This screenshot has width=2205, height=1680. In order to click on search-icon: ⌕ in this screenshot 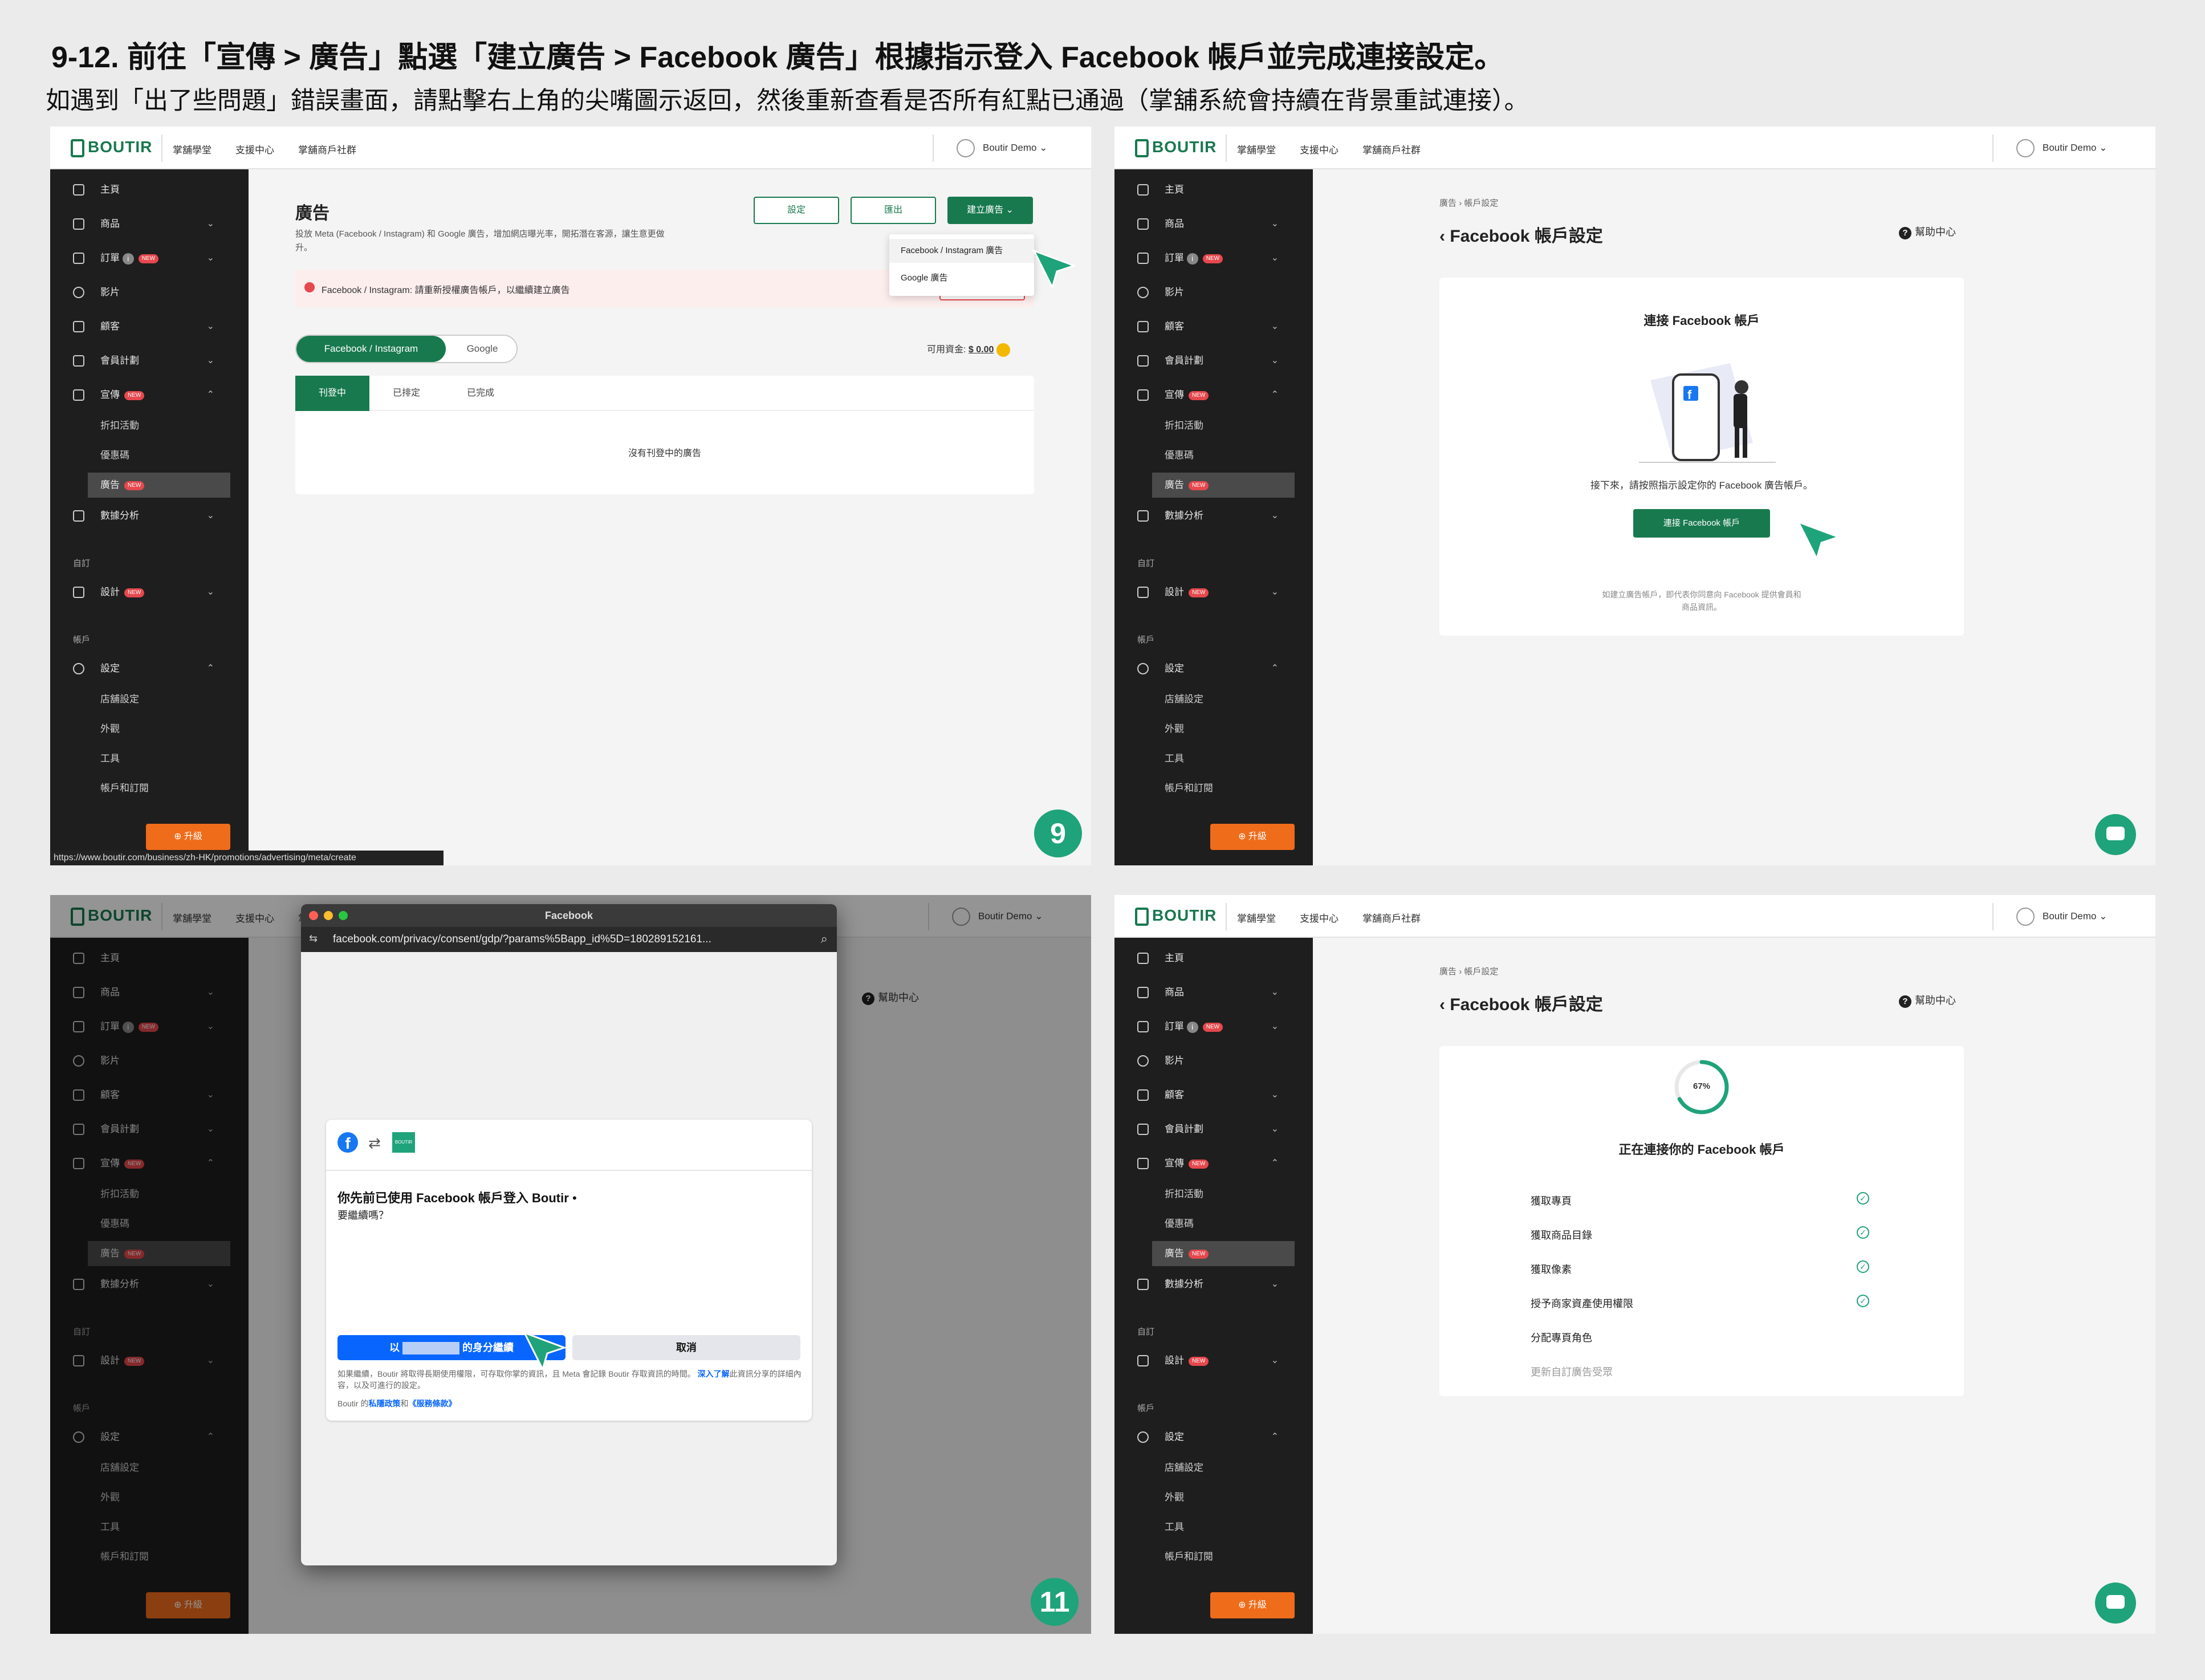, I will do `click(824, 938)`.